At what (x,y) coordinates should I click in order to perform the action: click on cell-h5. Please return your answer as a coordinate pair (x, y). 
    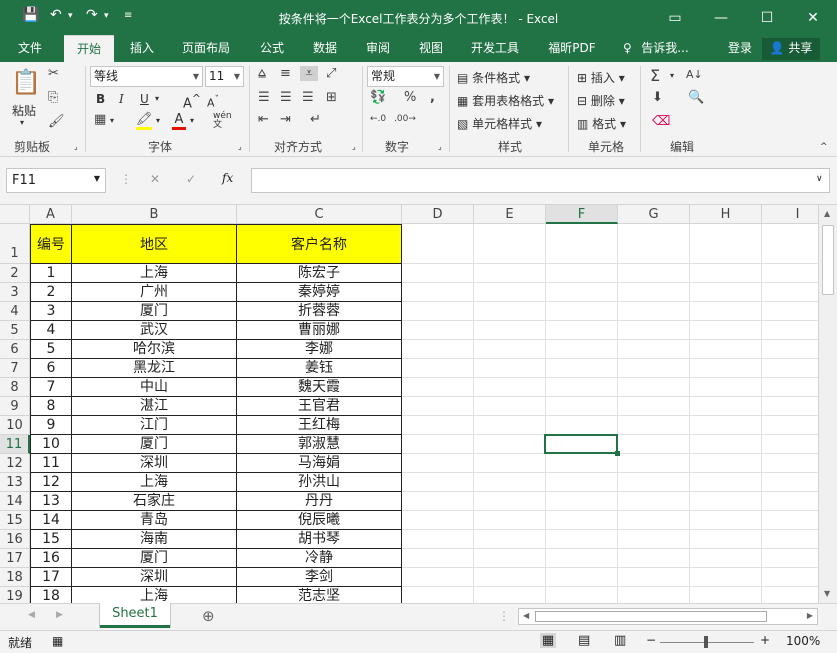
    Looking at the image, I should click on (726, 330).